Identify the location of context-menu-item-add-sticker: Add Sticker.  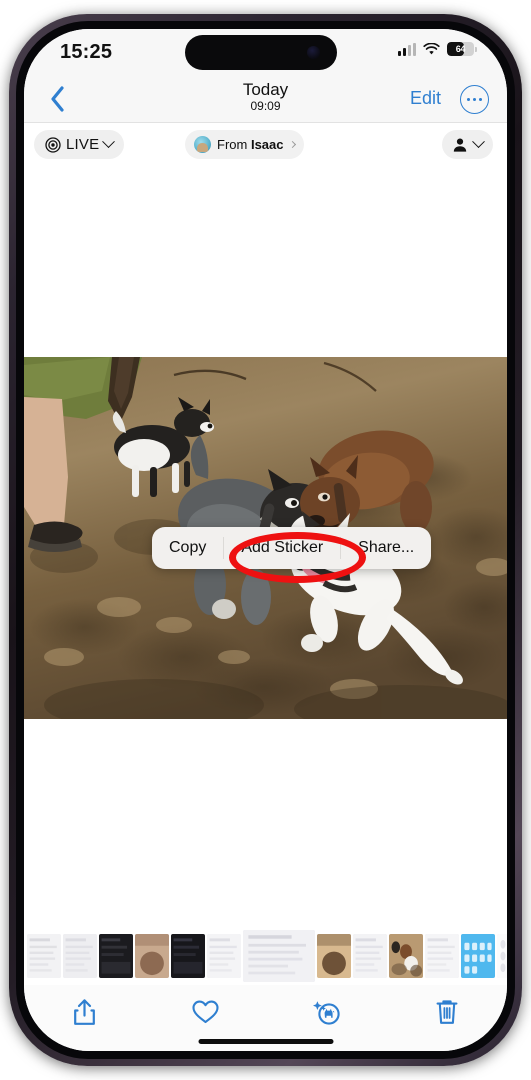
(282, 548).